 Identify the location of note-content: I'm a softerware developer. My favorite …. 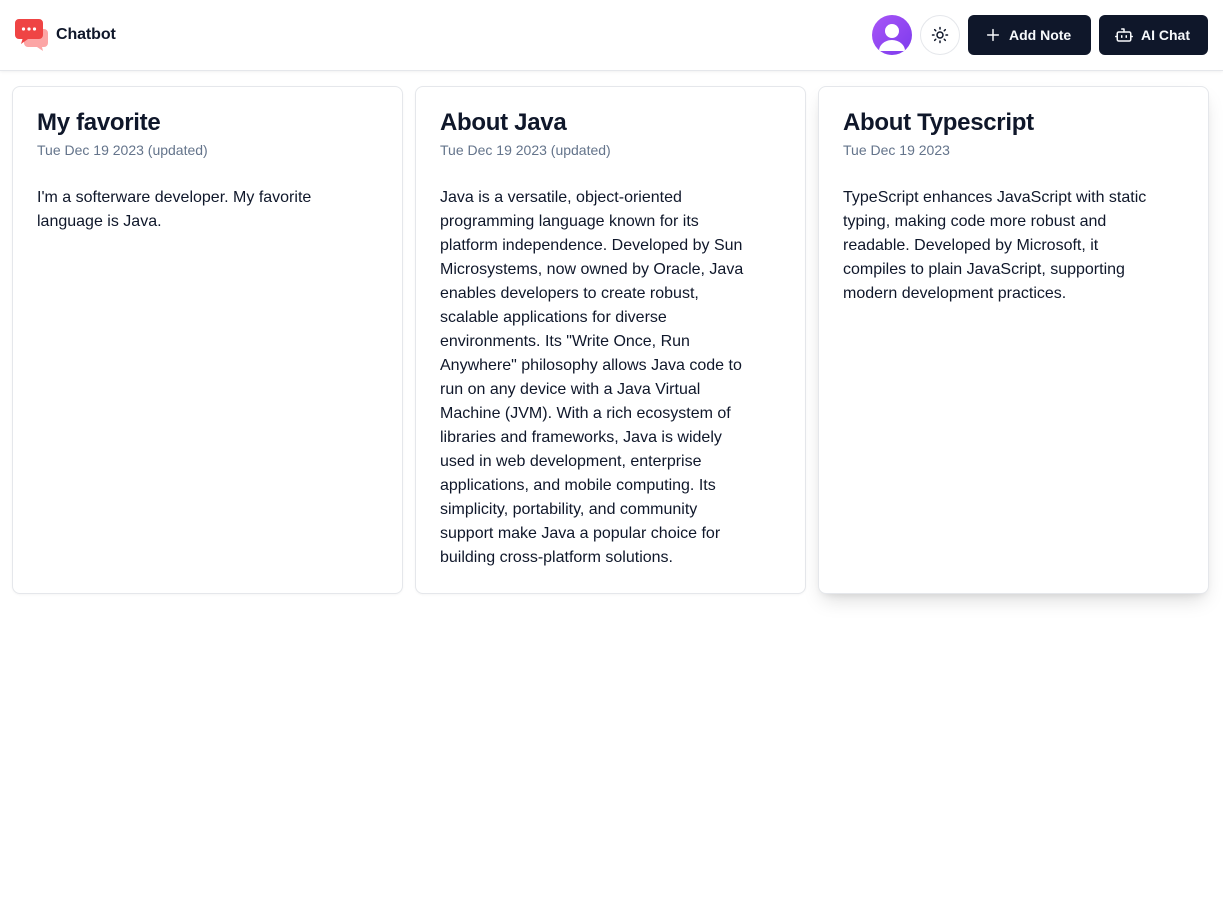
(174, 209).